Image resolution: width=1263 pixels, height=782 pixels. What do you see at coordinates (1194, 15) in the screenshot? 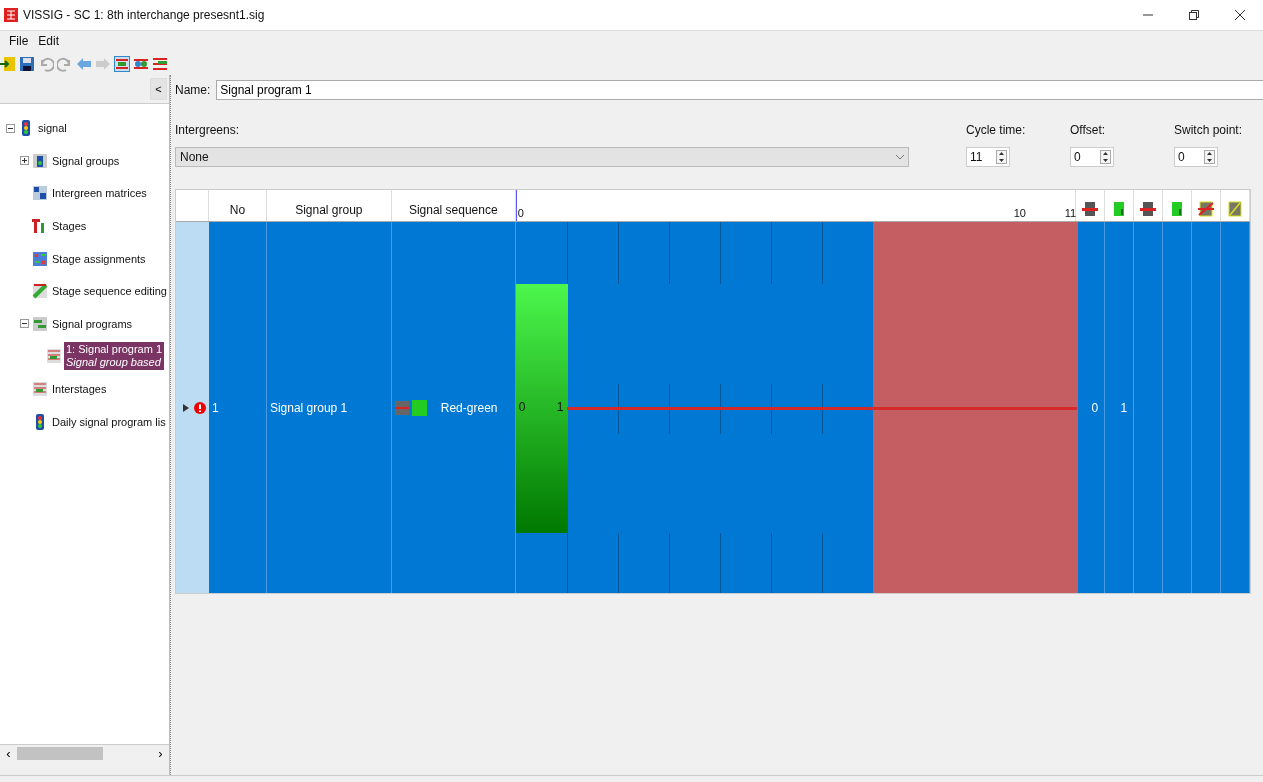
I see `restore-icon` at bounding box center [1194, 15].